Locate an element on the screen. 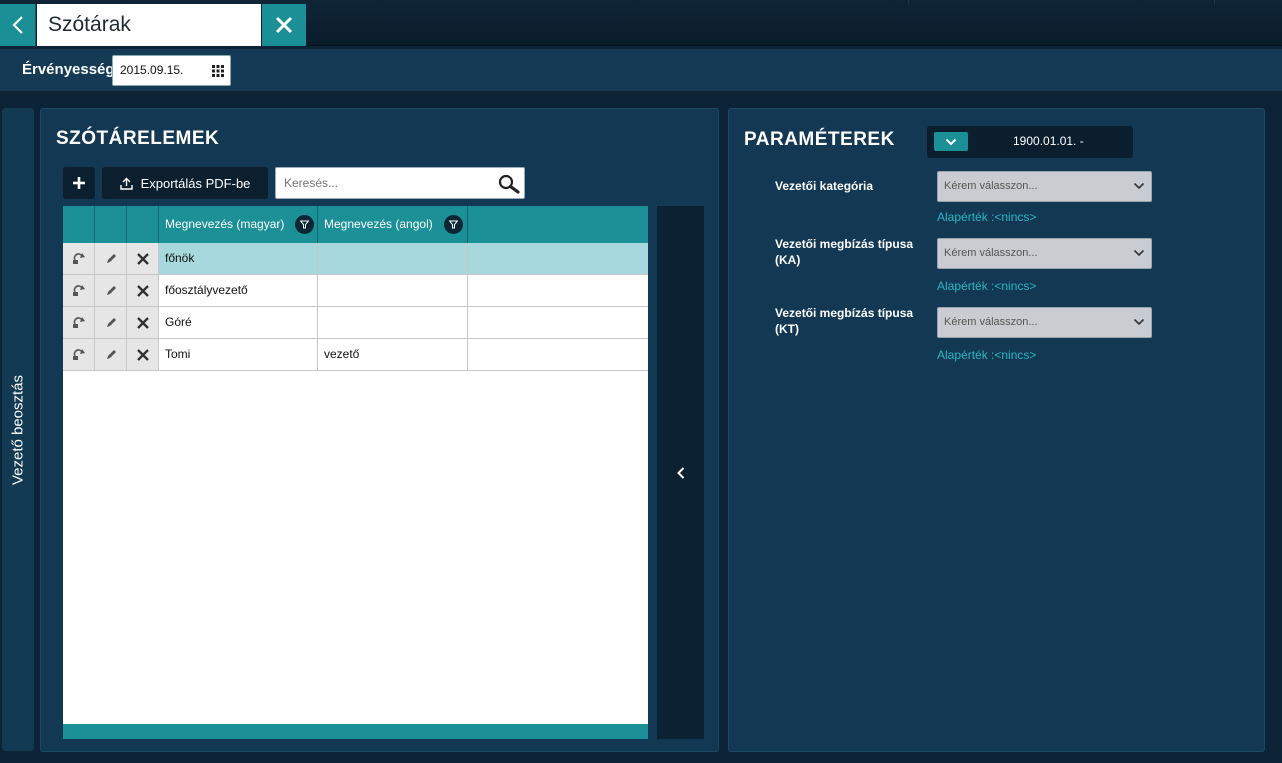  column-header-hu: Megnevezés (magyar) is located at coordinates (238, 224).